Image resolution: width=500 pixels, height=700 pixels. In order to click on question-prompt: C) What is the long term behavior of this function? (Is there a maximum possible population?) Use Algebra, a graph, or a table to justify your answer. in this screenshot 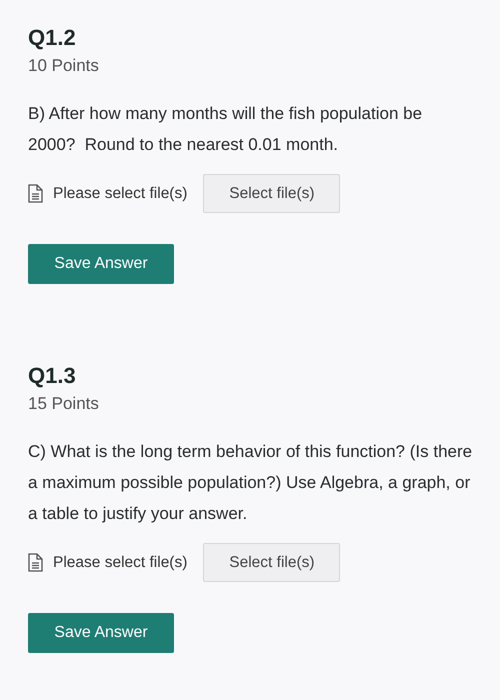, I will do `click(250, 483)`.